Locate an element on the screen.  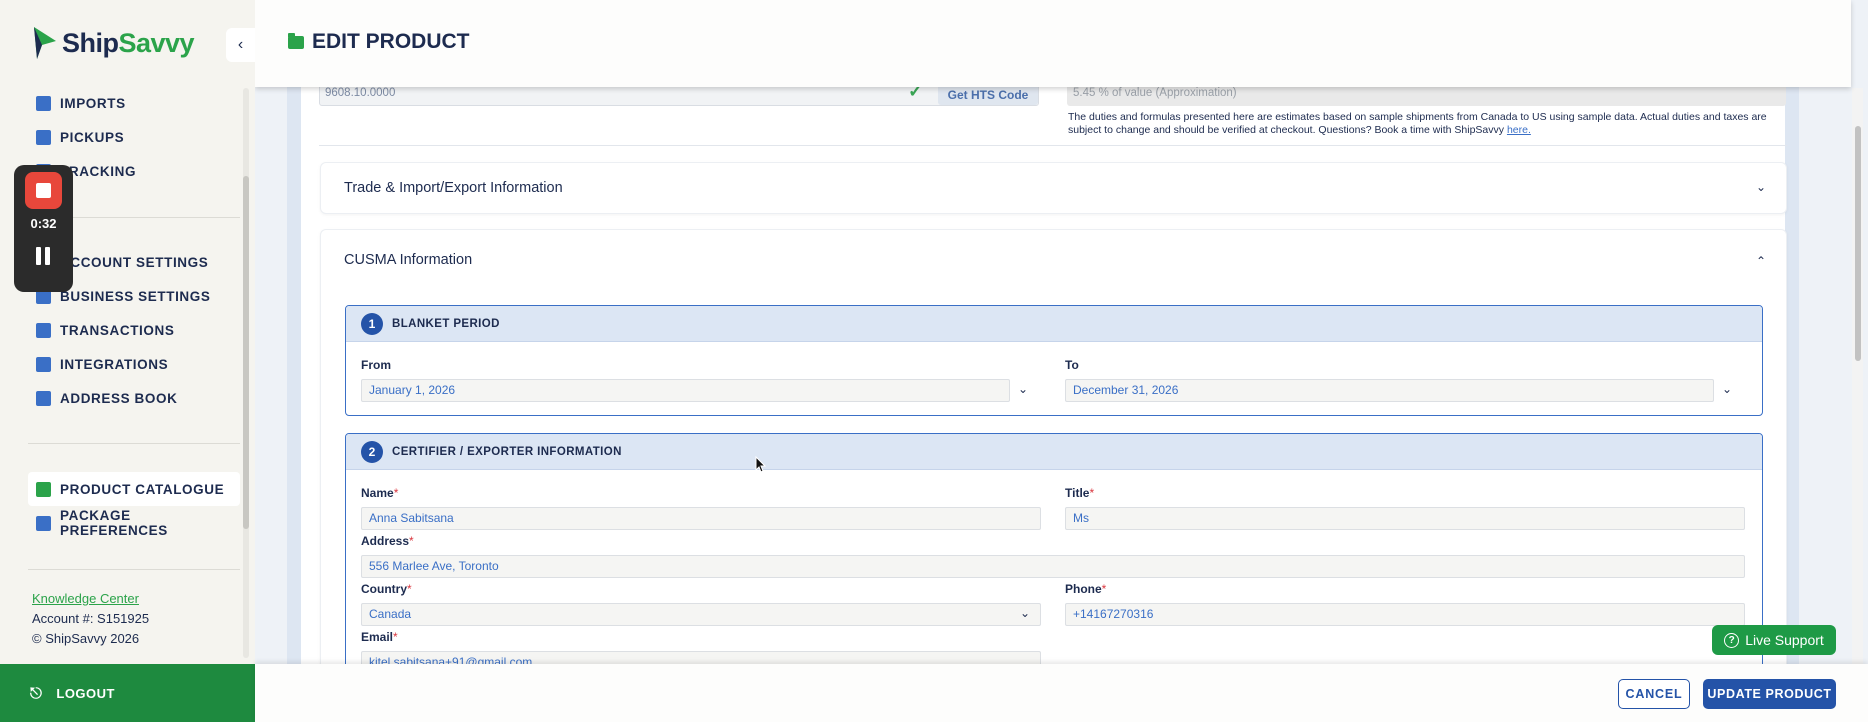
nav-item-product-catalogue: PRODUCT CATALOGUE is located at coordinates (134, 489).